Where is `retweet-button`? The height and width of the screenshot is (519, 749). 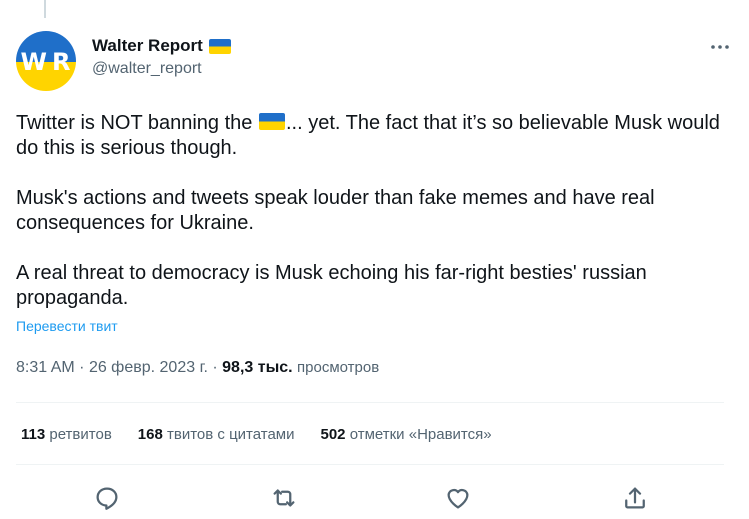 retweet-button is located at coordinates (284, 498).